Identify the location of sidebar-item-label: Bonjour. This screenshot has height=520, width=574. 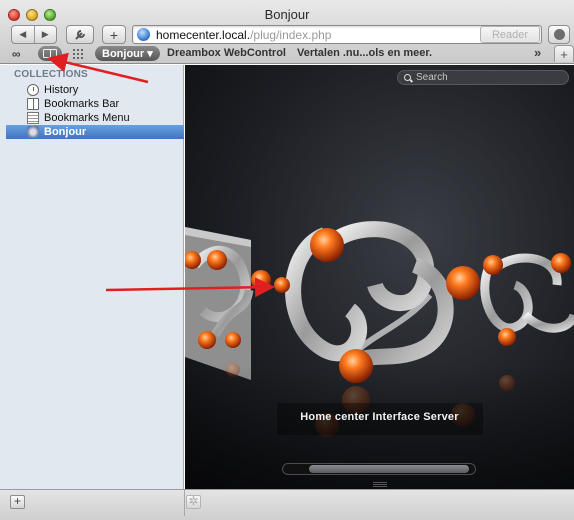
(65, 132).